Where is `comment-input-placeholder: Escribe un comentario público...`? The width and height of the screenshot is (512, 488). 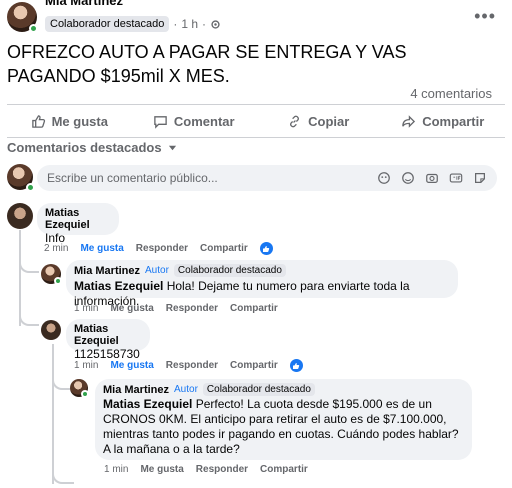 comment-input-placeholder: Escribe un comentario público... is located at coordinates (132, 178).